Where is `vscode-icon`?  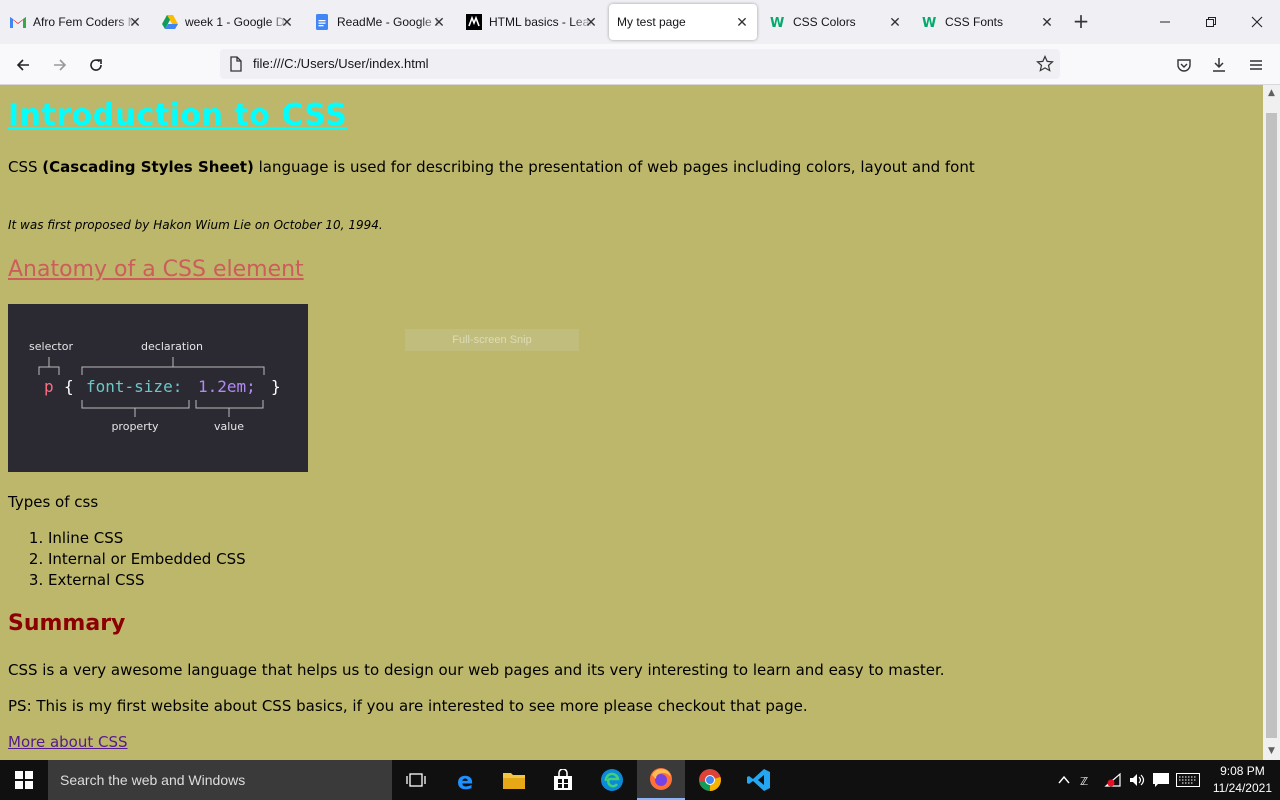 vscode-icon is located at coordinates (758, 780).